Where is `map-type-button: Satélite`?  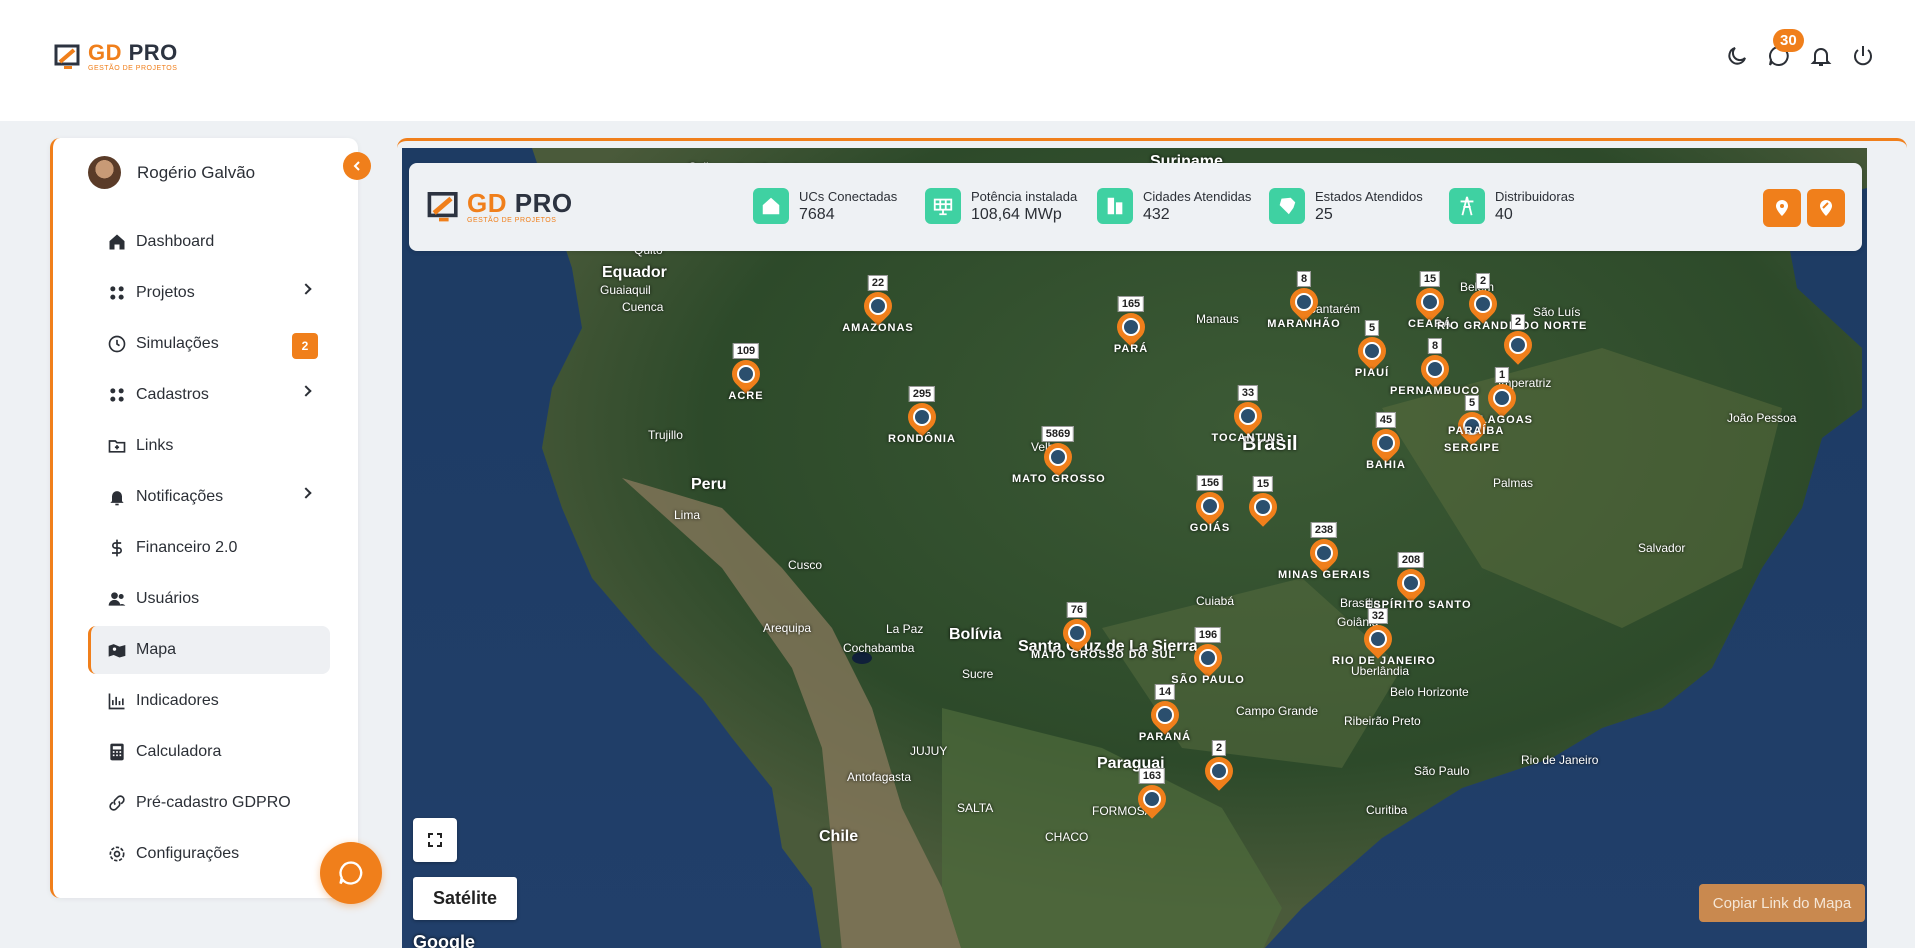 map-type-button: Satélite is located at coordinates (465, 898).